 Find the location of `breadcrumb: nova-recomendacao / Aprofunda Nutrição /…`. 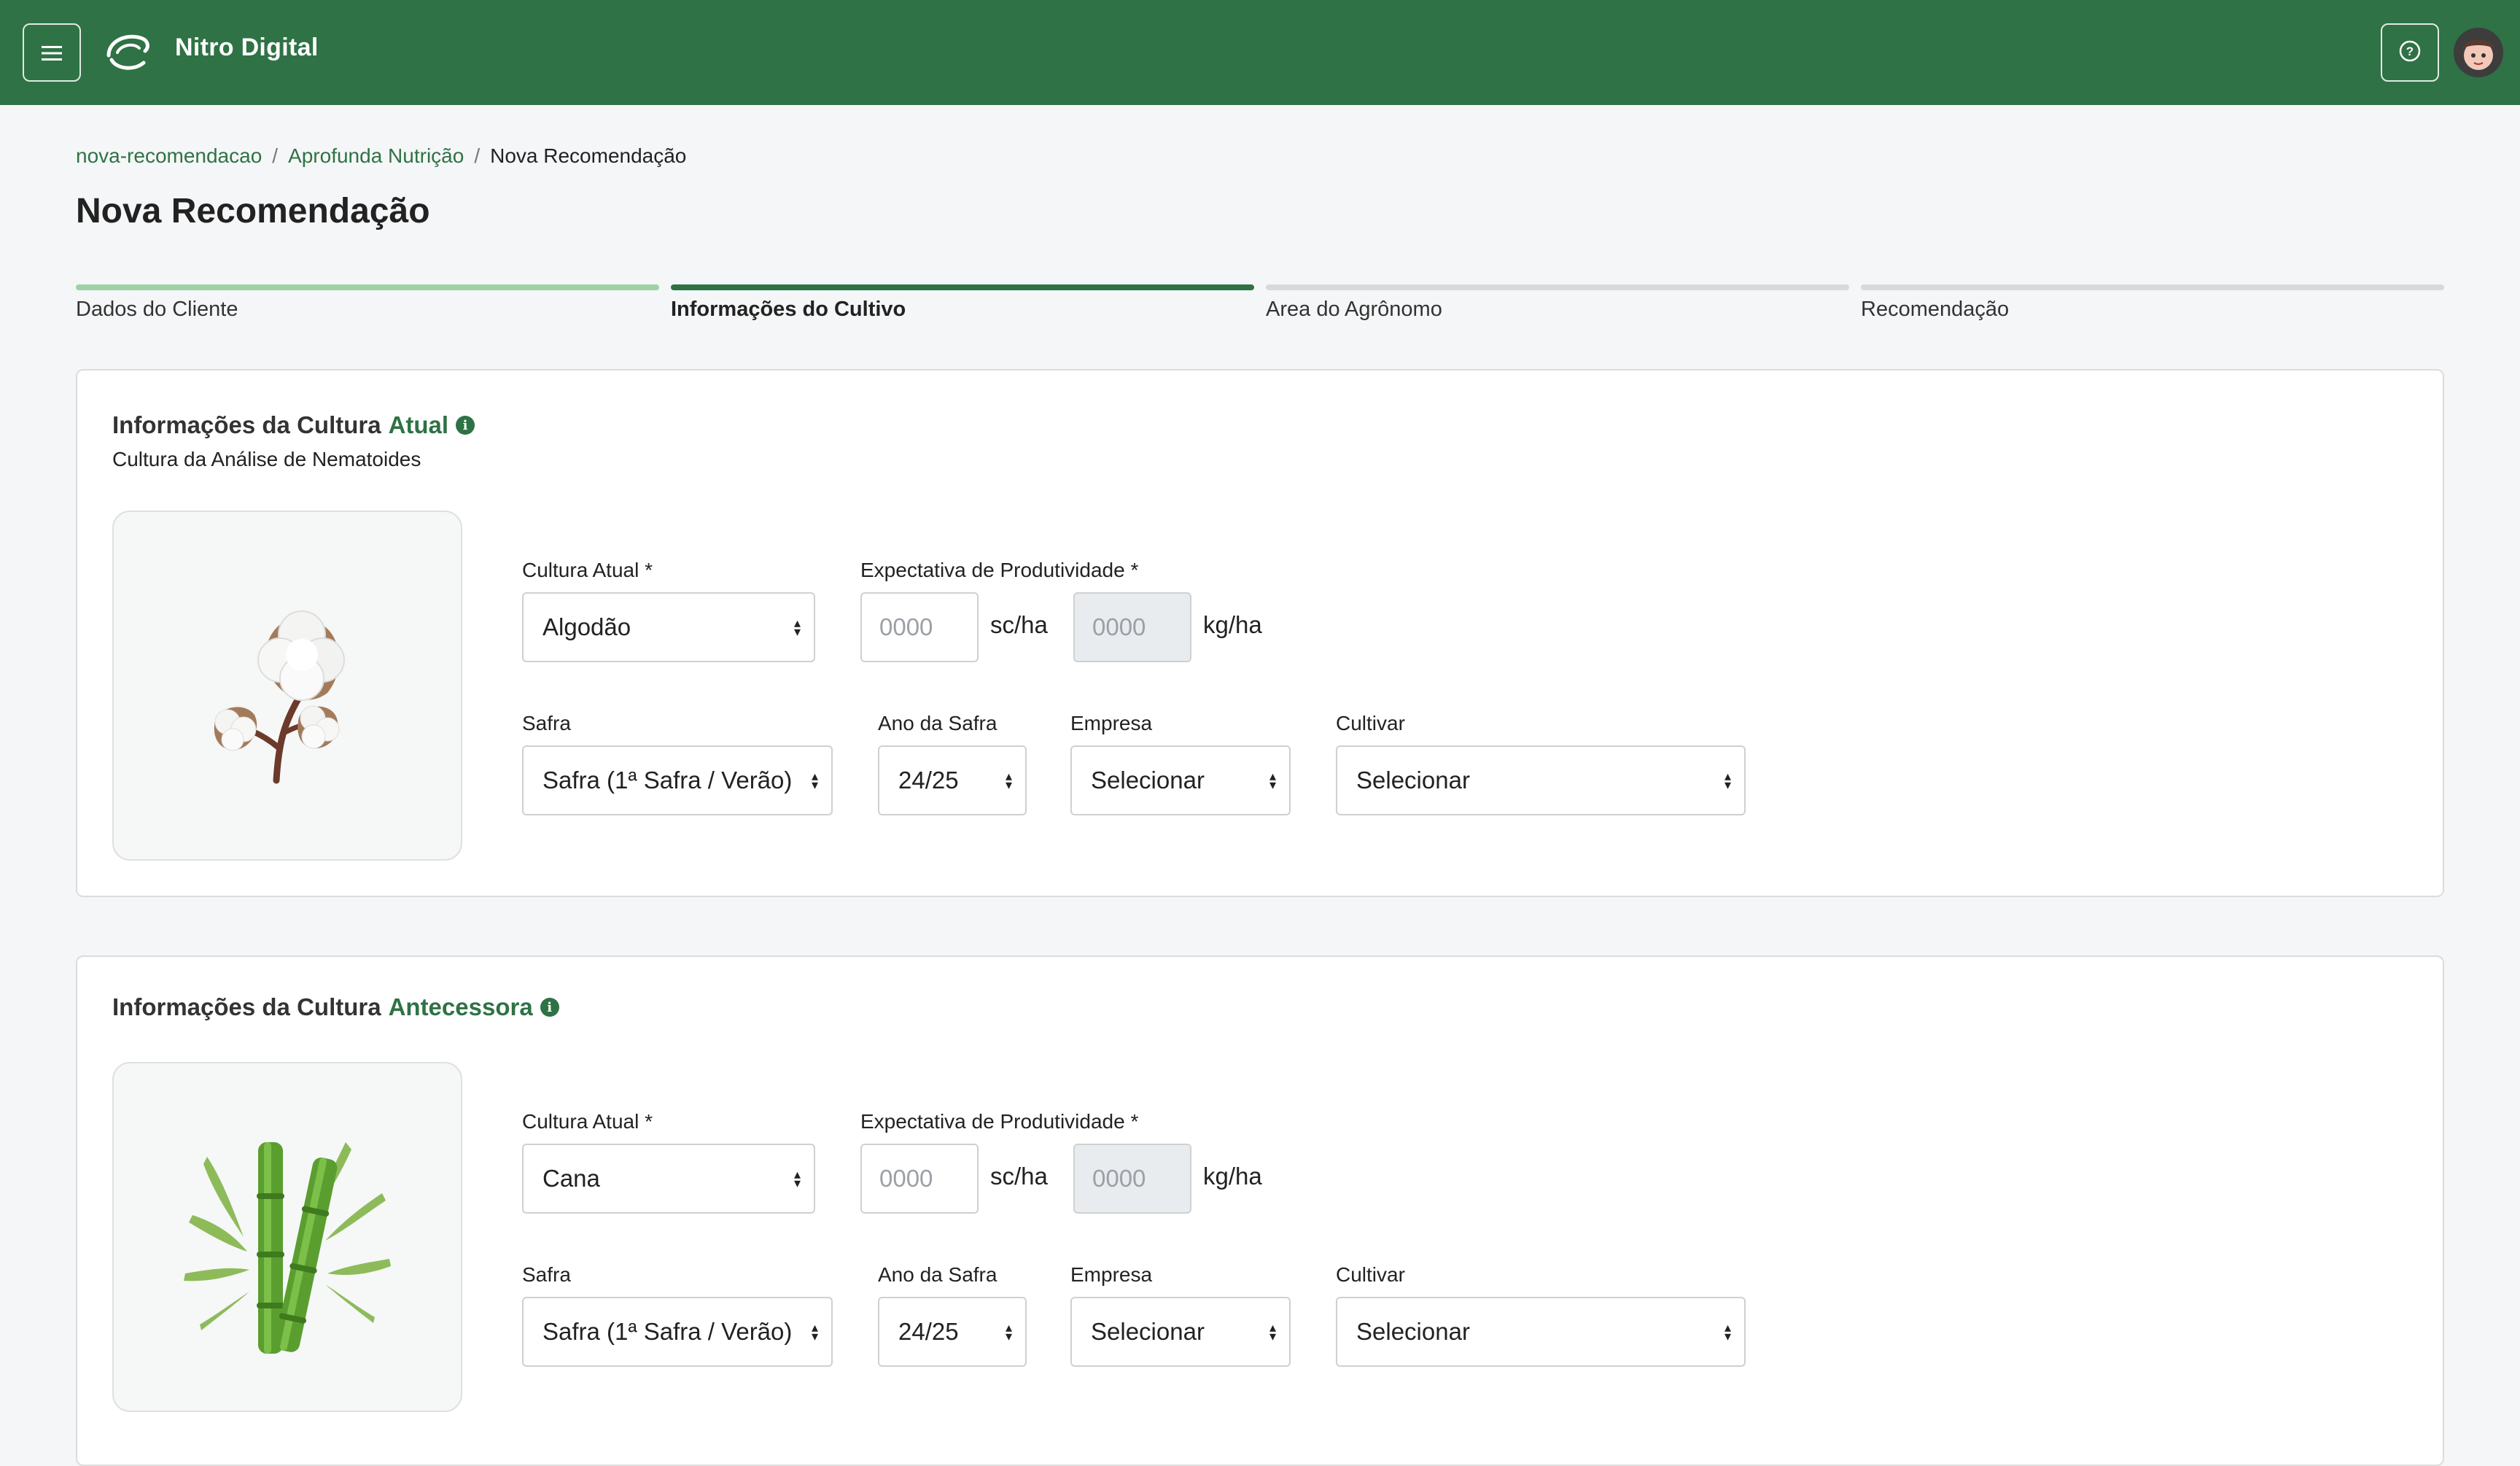

breadcrumb: nova-recomendacao / Aprofunda Nutrição /… is located at coordinates (381, 156).